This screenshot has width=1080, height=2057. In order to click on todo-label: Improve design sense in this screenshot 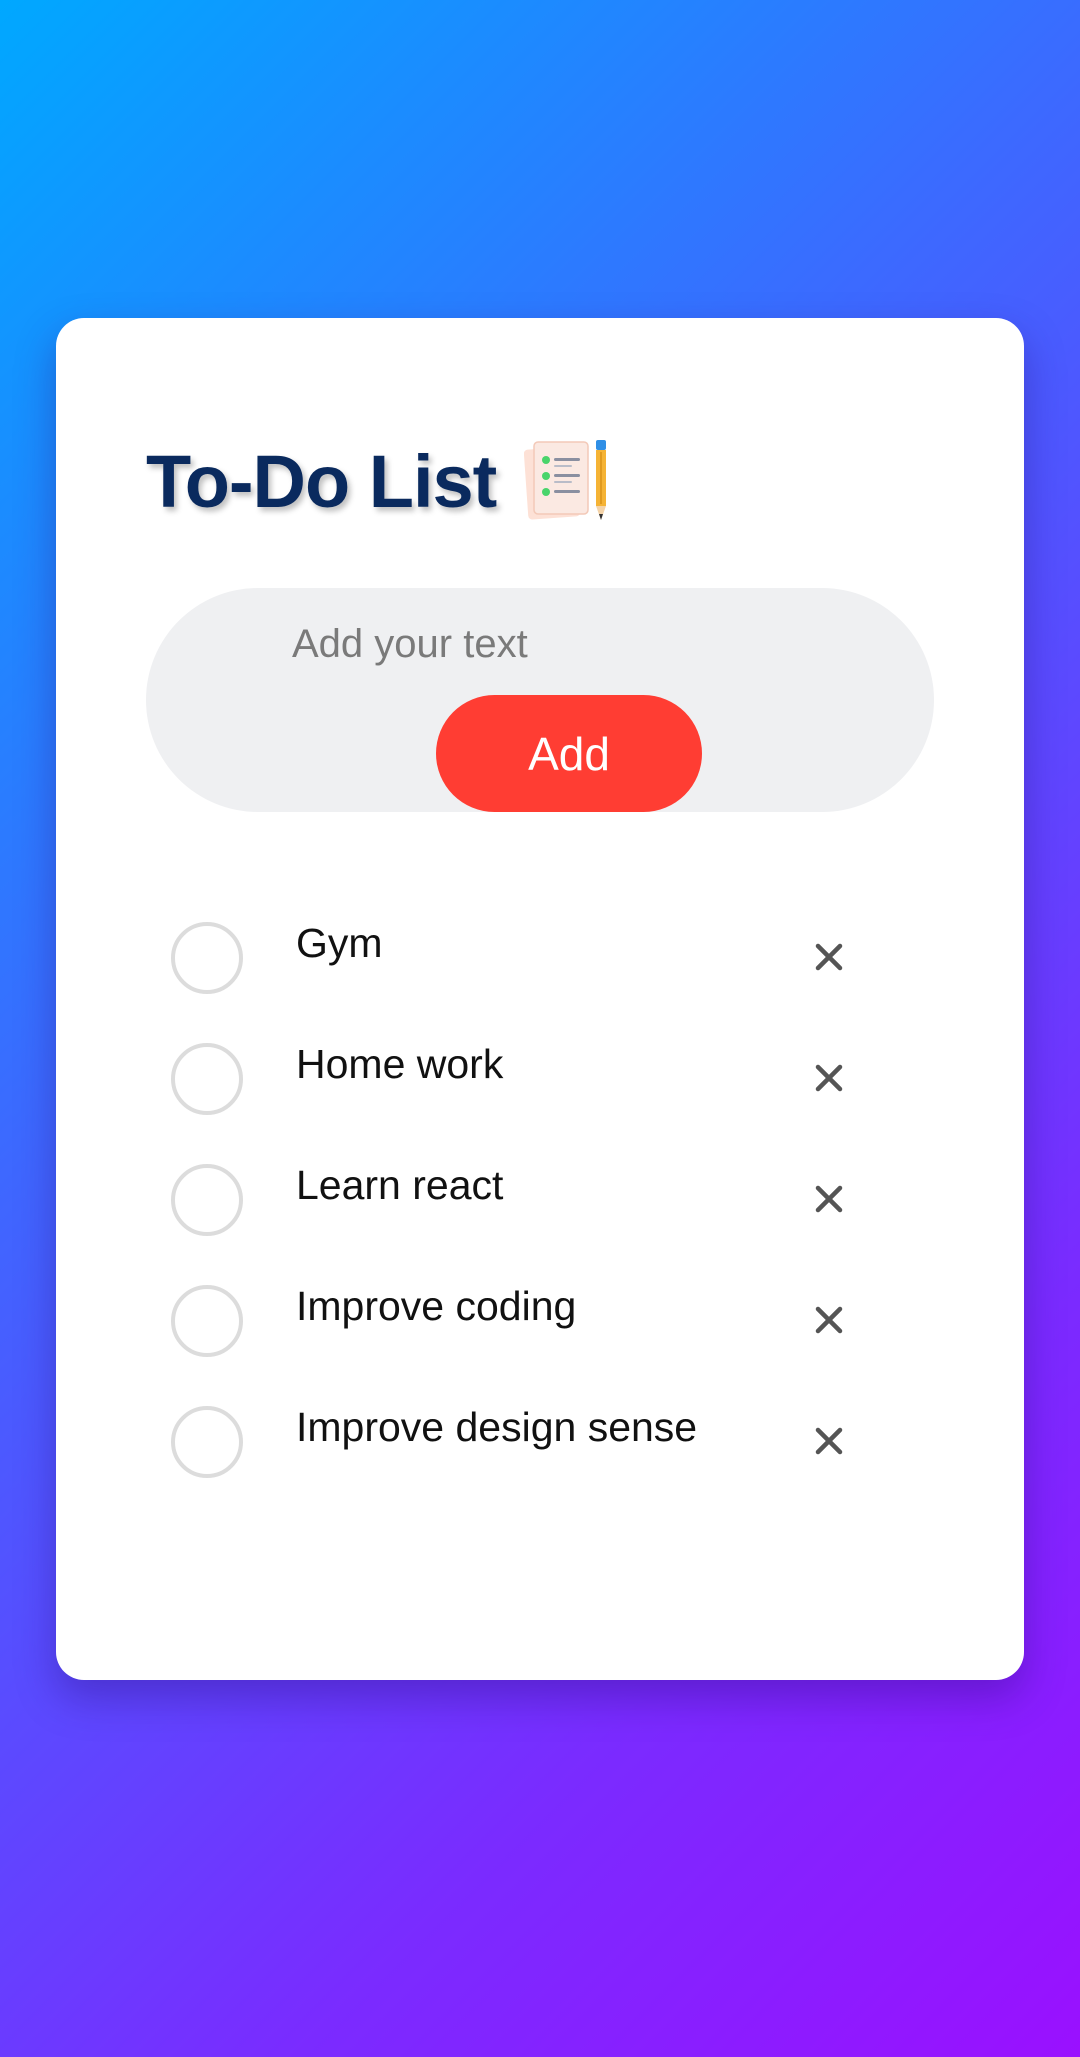, I will do `click(496, 1427)`.